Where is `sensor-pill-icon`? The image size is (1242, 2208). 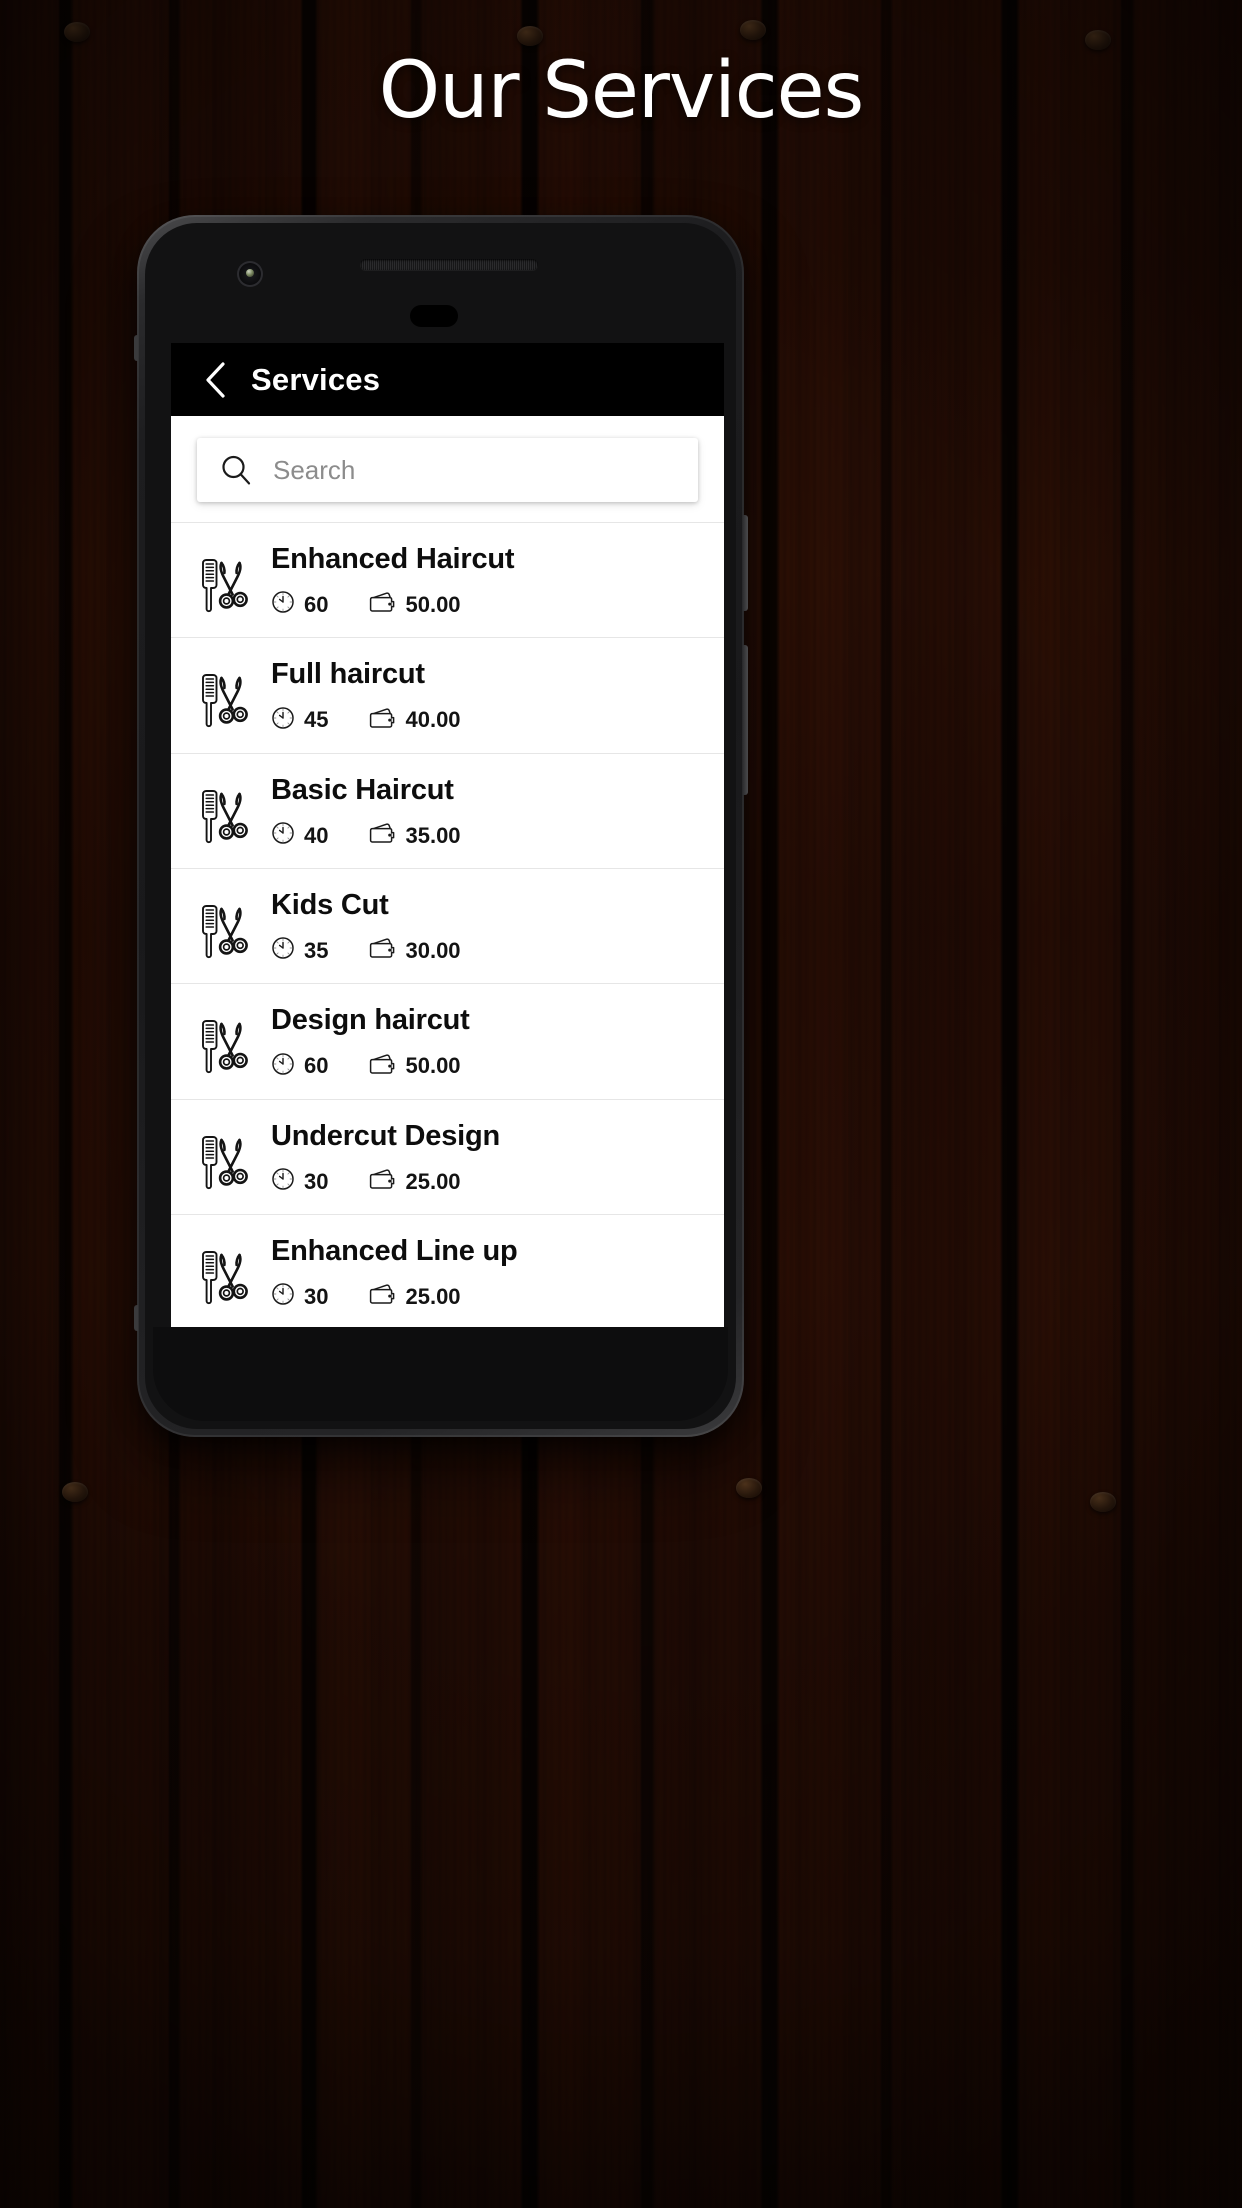 sensor-pill-icon is located at coordinates (434, 316).